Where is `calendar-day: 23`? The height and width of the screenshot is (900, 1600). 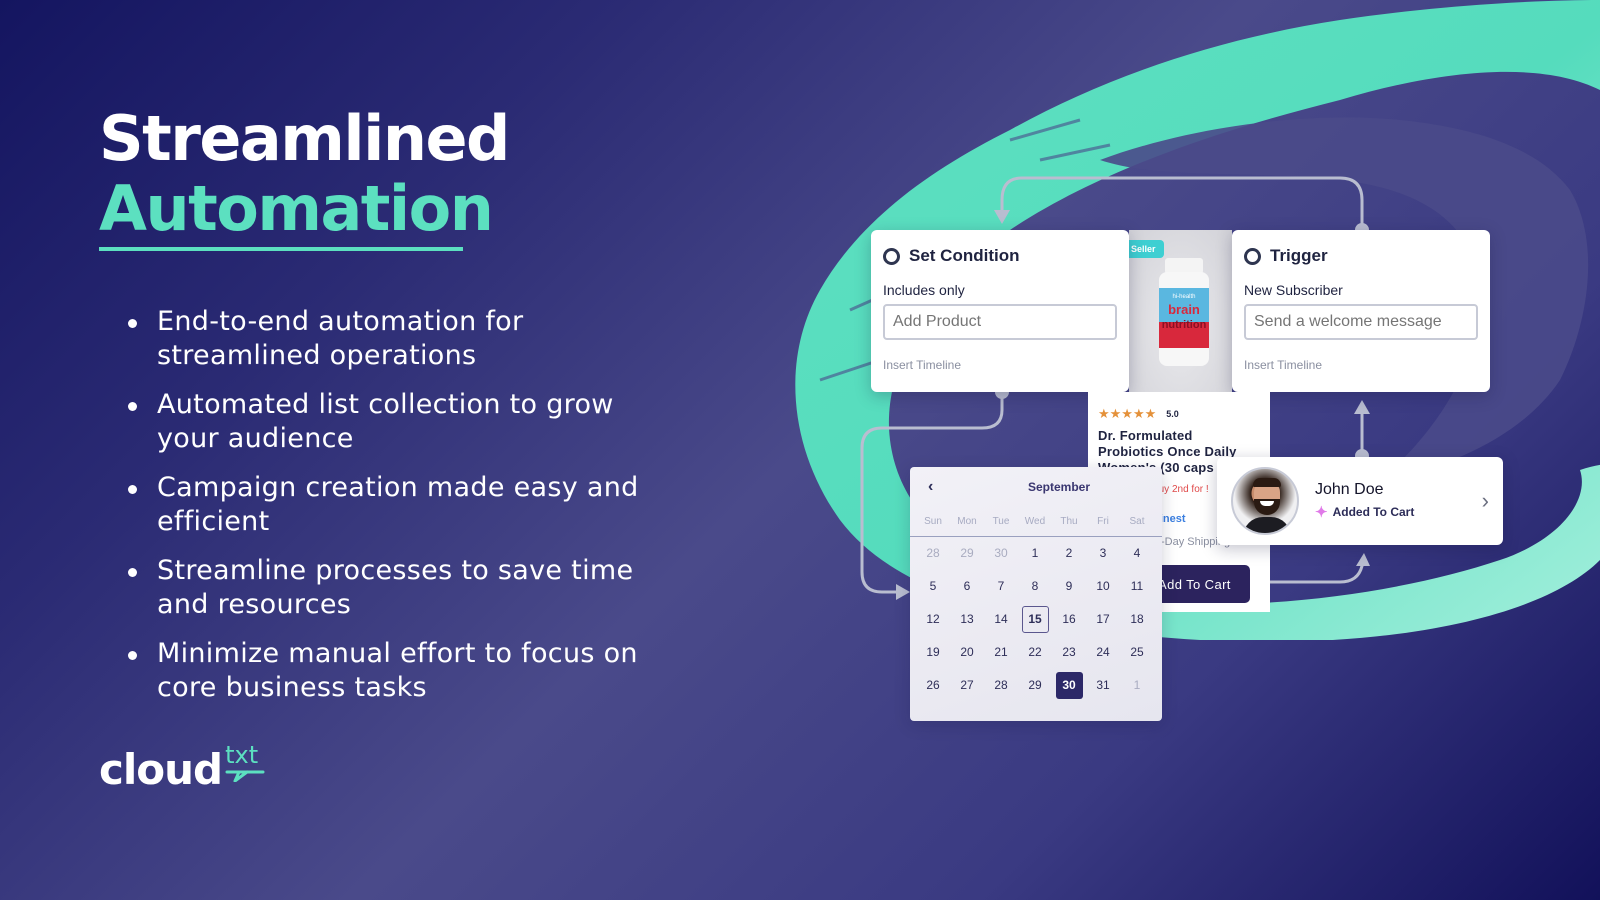
calendar-day: 23 is located at coordinates (1069, 652).